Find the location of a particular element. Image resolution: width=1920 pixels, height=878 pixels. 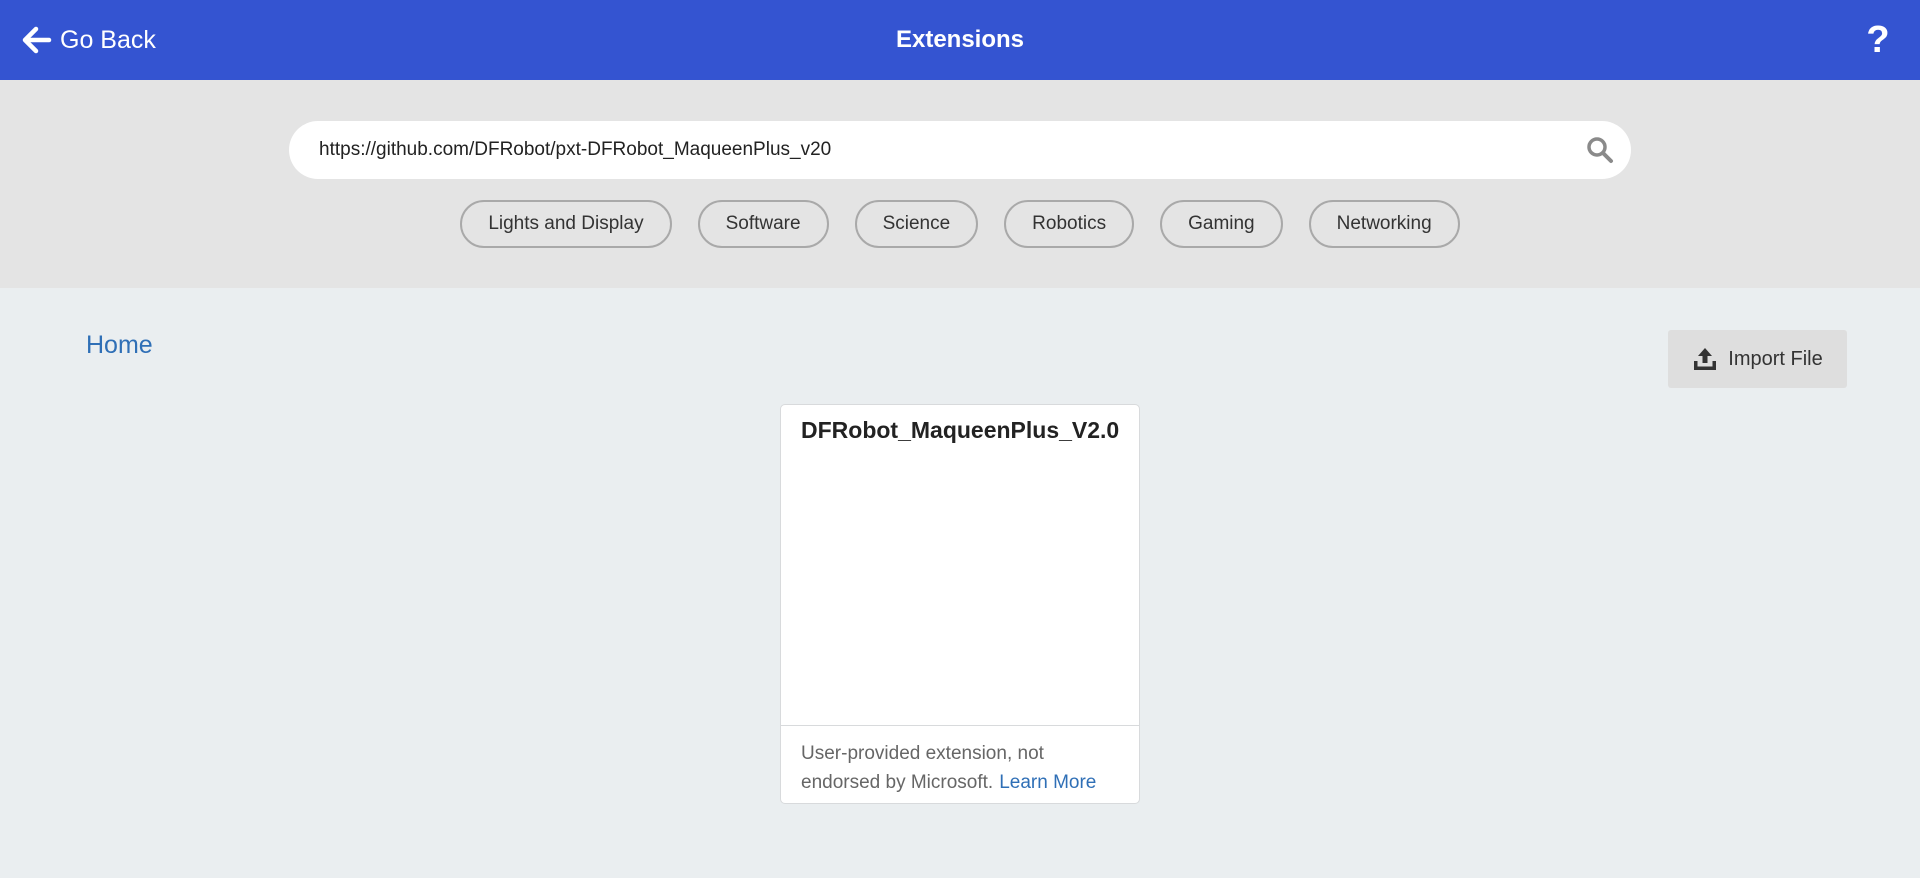

search-icon is located at coordinates (1600, 150).